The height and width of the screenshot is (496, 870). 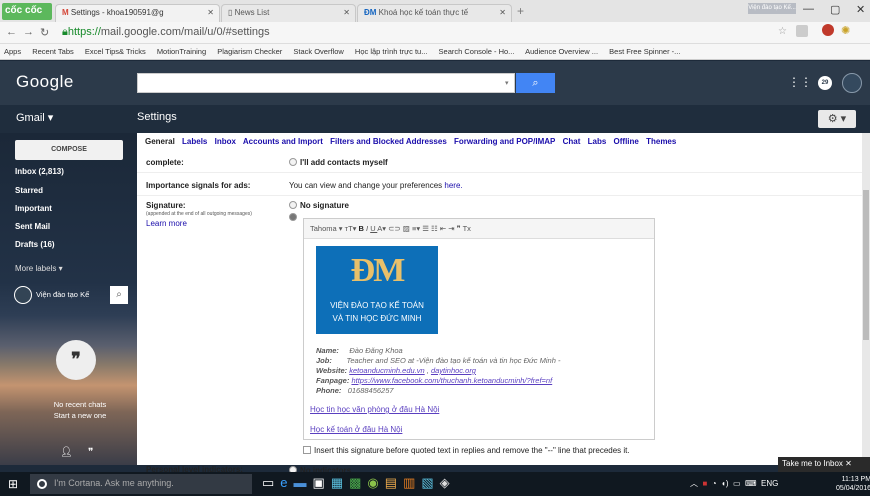 I want to click on sig-link-tin-hoc: Học tin học văn phòng ở đâu Hà Nội, so click(x=374, y=409).